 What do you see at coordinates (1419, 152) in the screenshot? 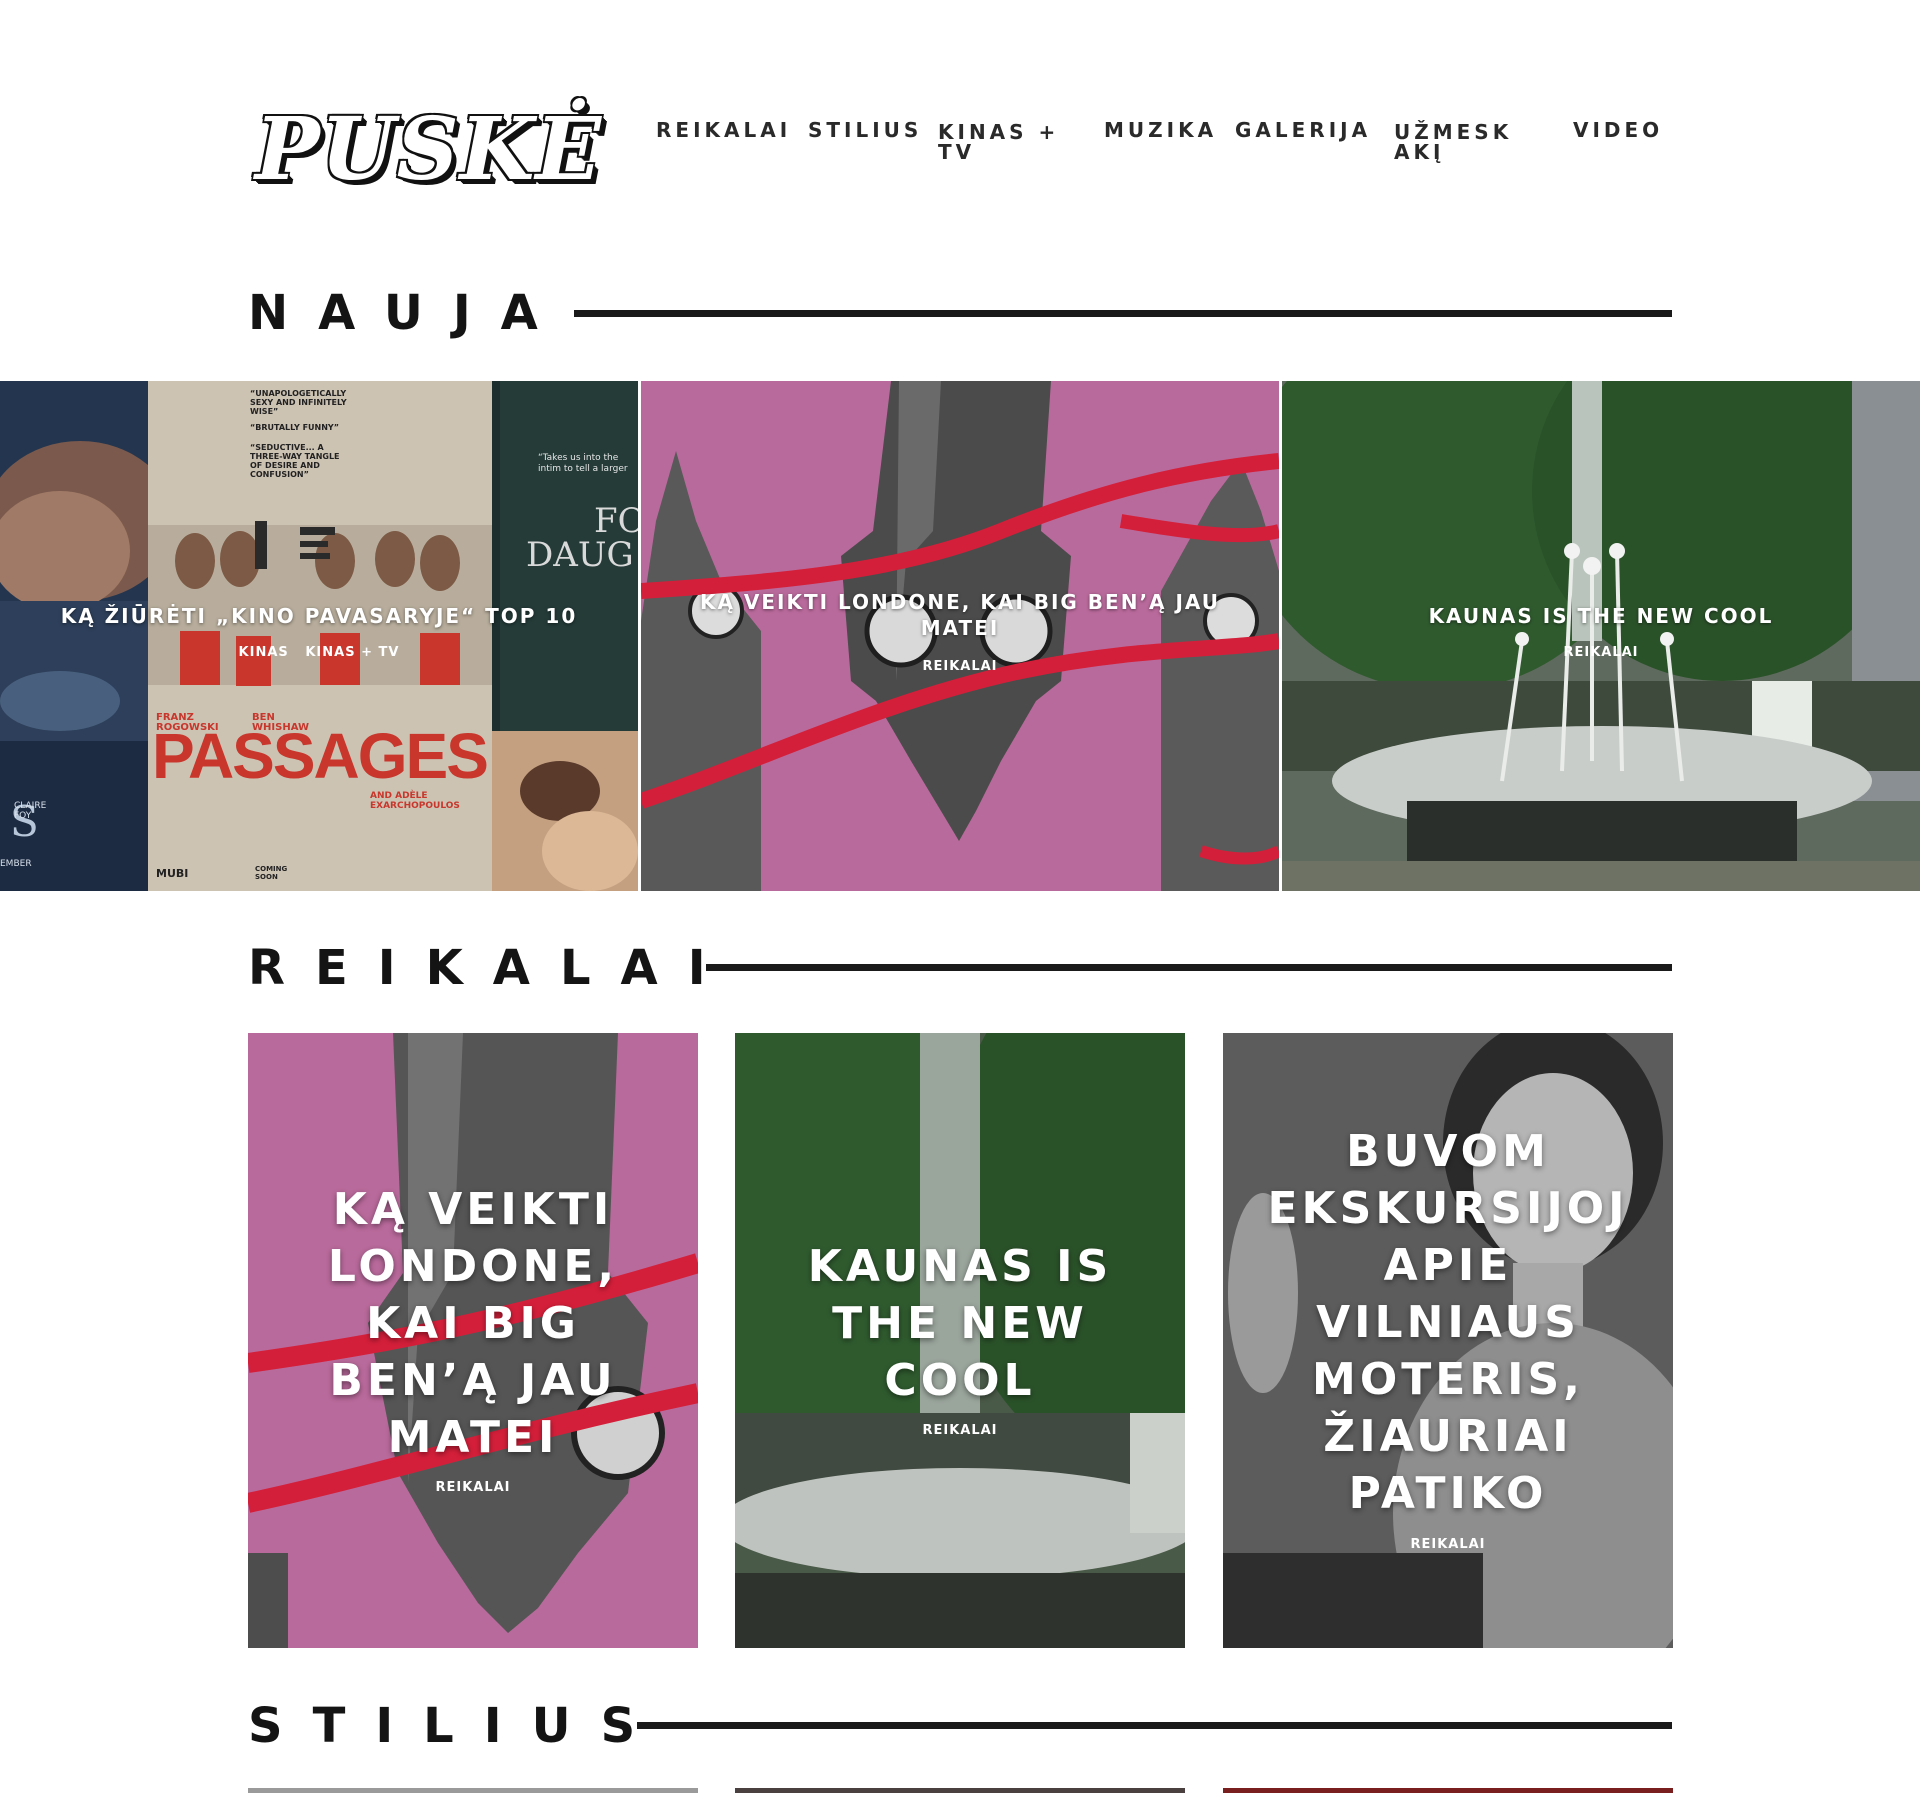
I see `nav-uzmesk-line2: AKĮ` at bounding box center [1419, 152].